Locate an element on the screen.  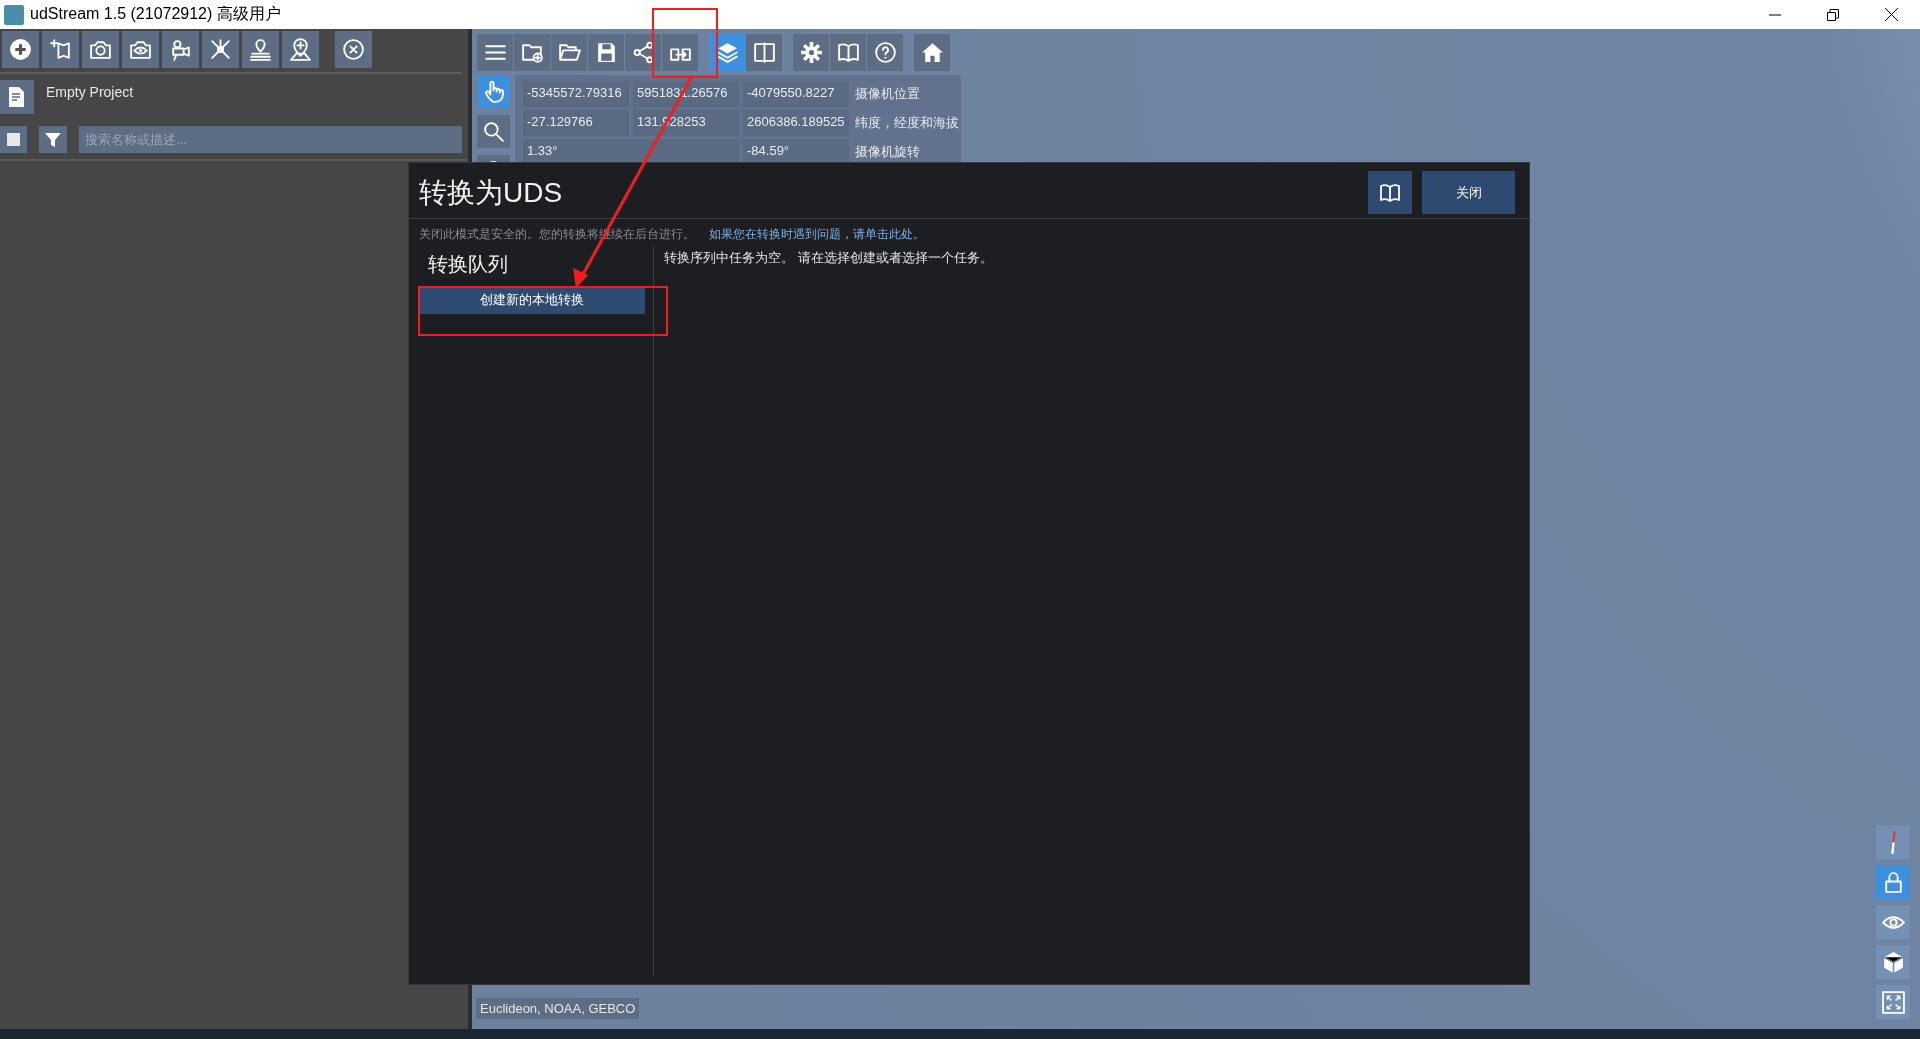
plus-circle-icon is located at coordinates (20, 49).